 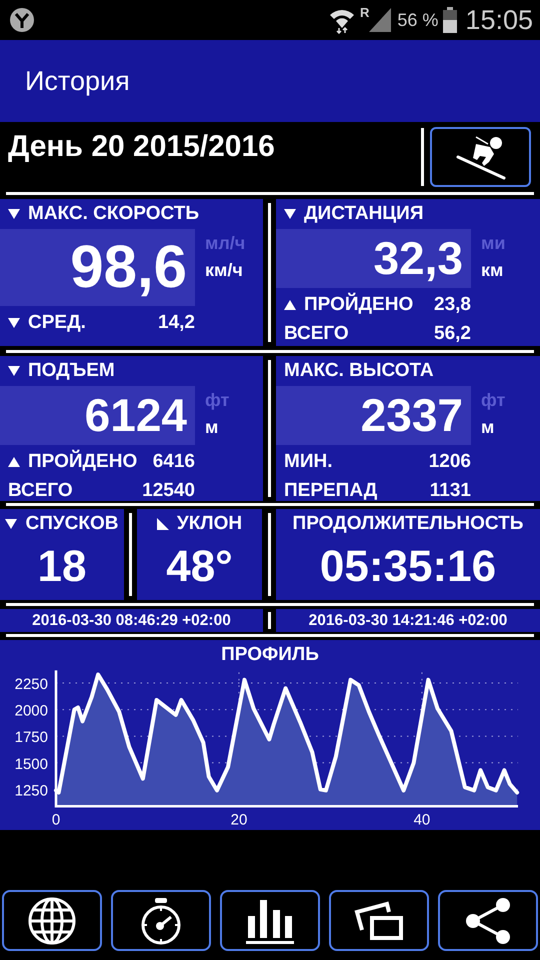 I want to click on stat-value: 6124, so click(x=135, y=415).